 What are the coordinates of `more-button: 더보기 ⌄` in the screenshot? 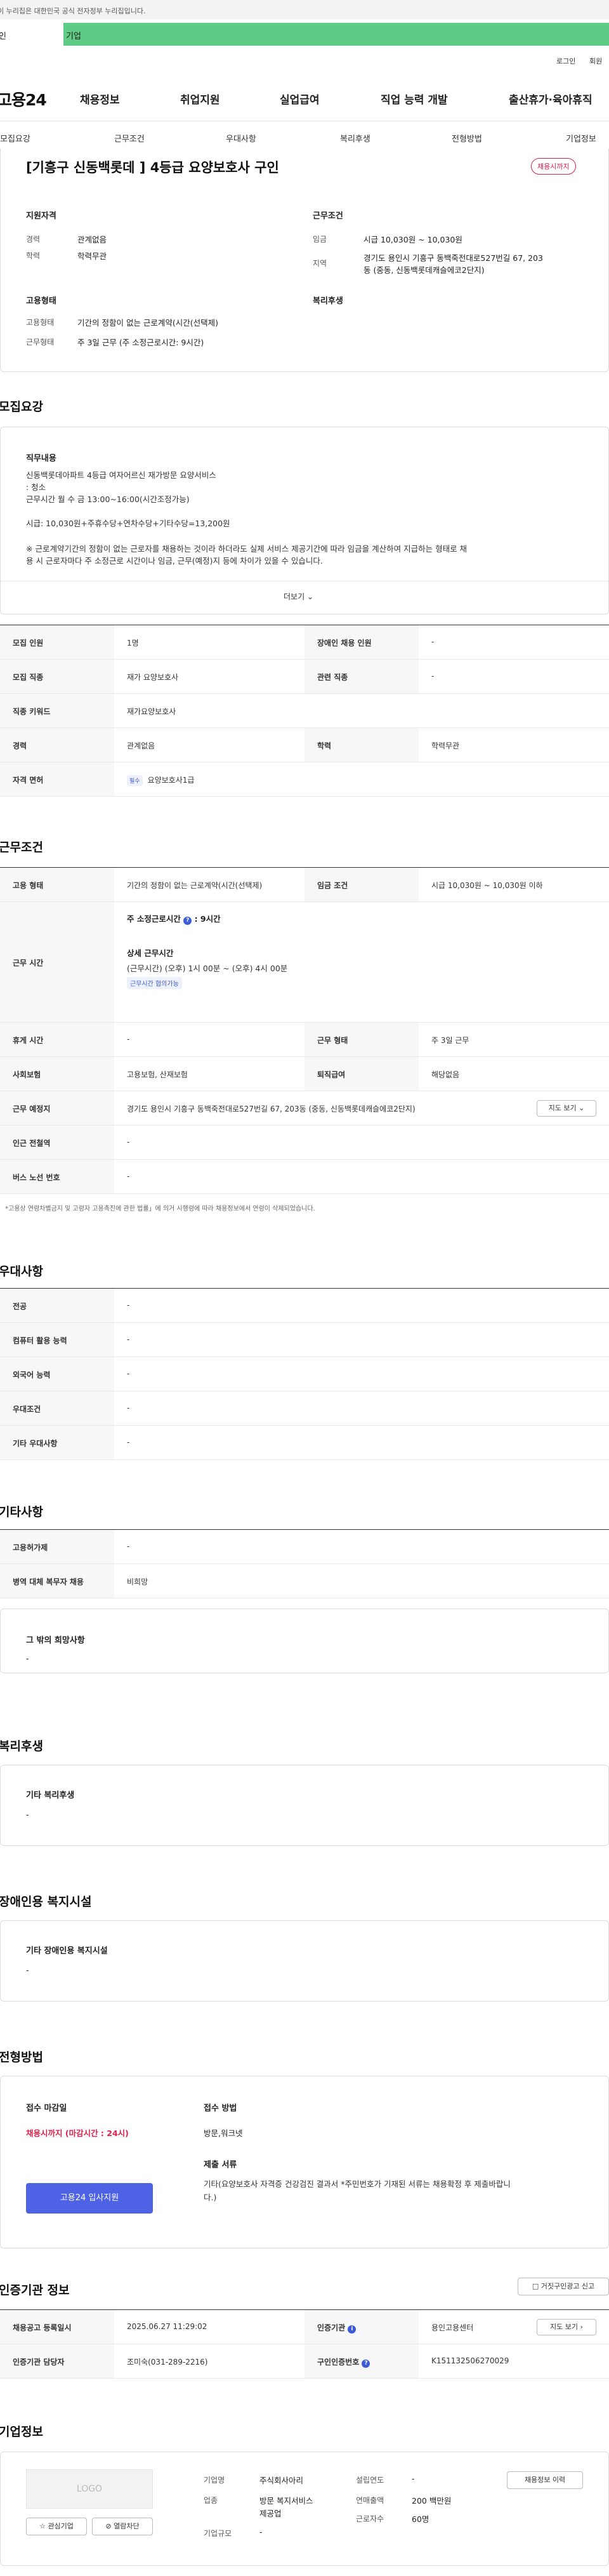 It's located at (298, 596).